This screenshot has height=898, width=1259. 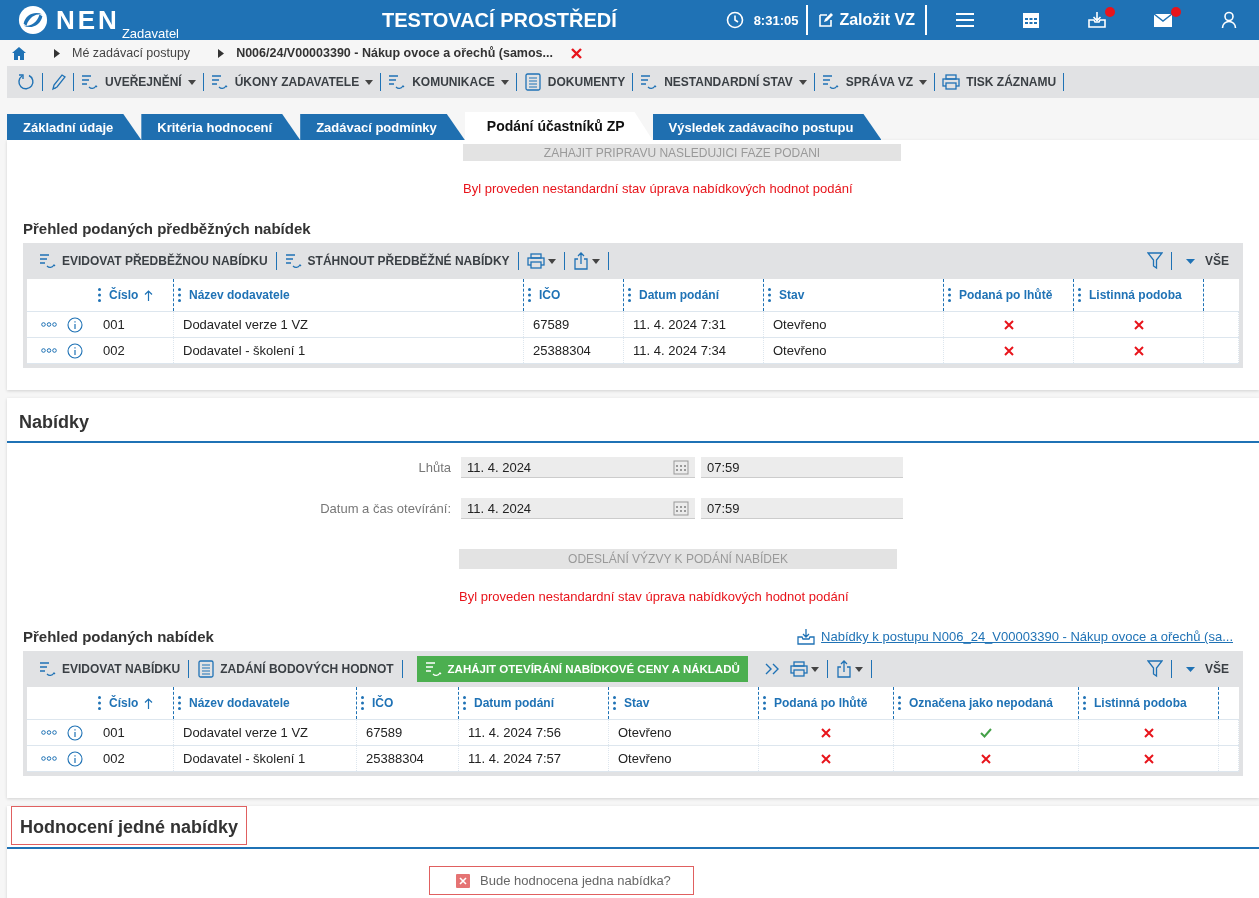 I want to click on toolbar-button: TISK ZÁZNAMU, so click(x=999, y=82).